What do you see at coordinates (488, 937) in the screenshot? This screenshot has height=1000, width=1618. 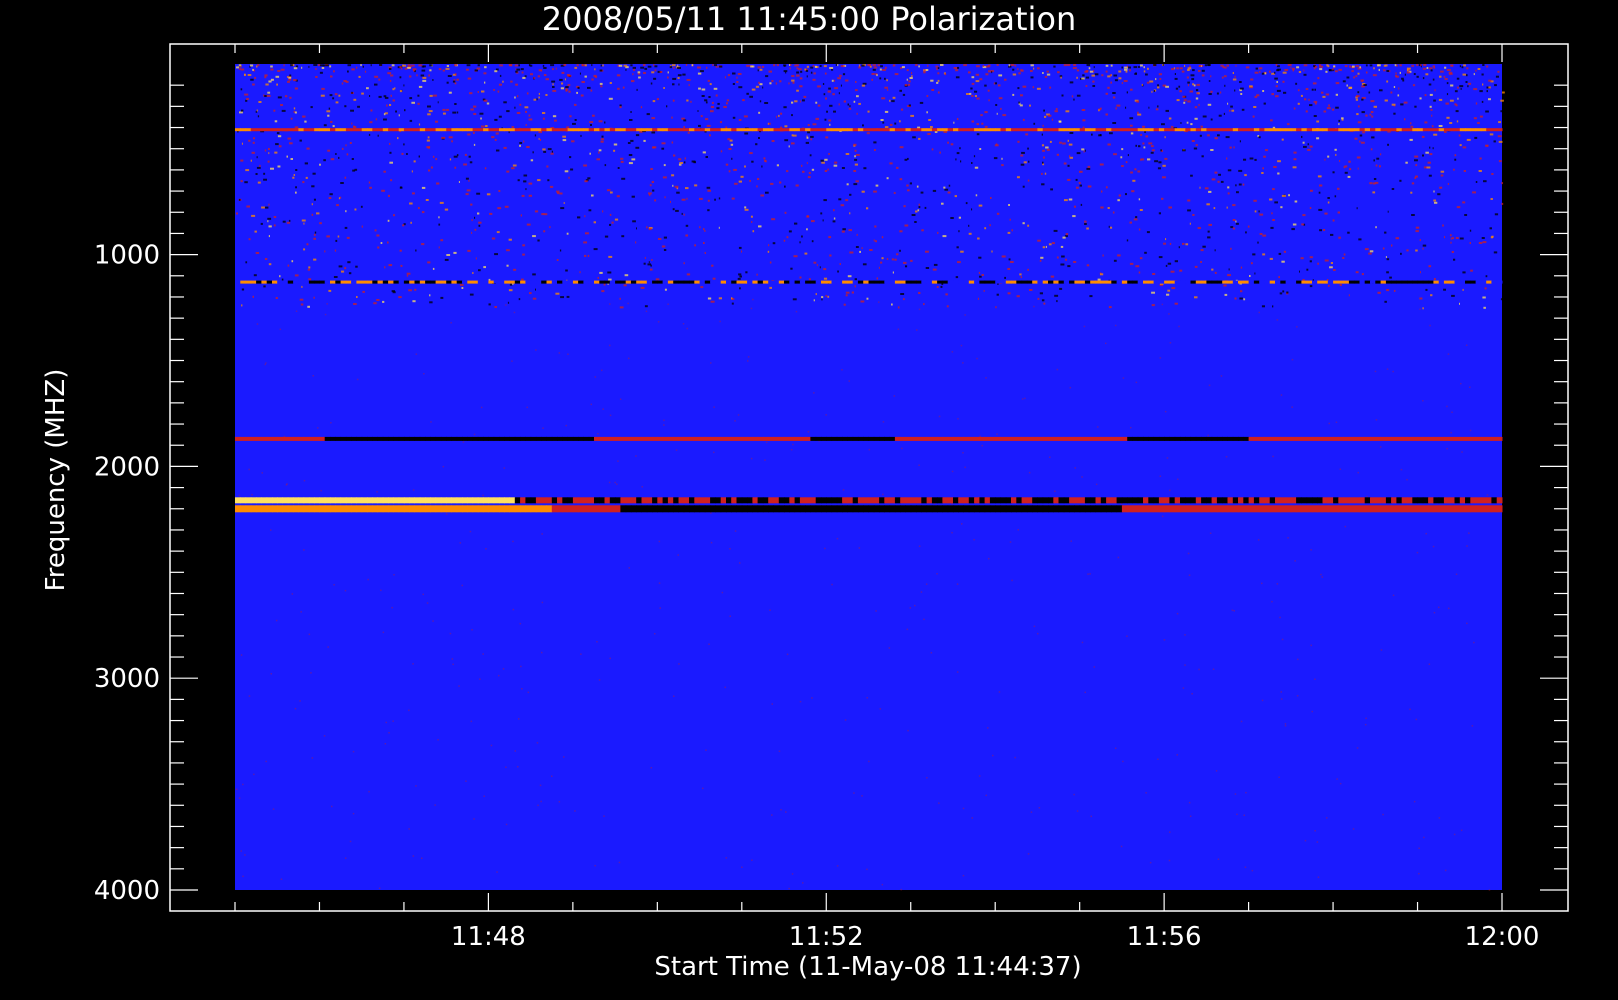 I see `x-tick-label: 11:48` at bounding box center [488, 937].